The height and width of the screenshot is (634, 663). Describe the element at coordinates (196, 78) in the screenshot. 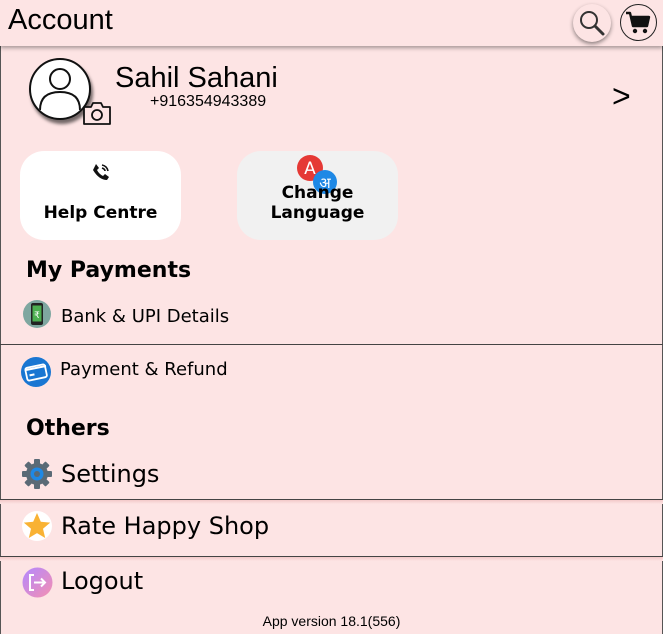

I see `profile-name: Sahil Sahani` at that location.